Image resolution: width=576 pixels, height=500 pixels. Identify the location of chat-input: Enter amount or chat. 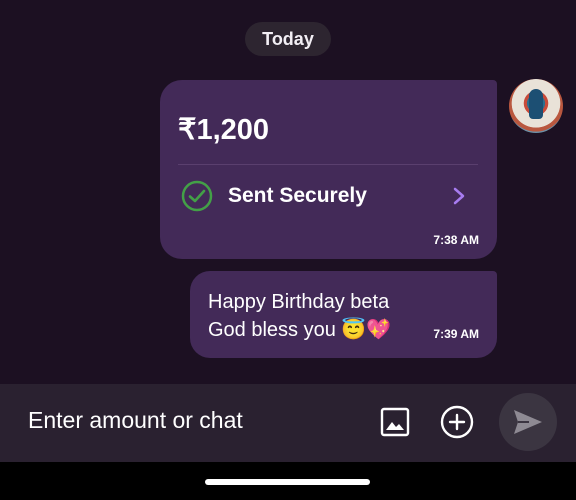
(135, 420).